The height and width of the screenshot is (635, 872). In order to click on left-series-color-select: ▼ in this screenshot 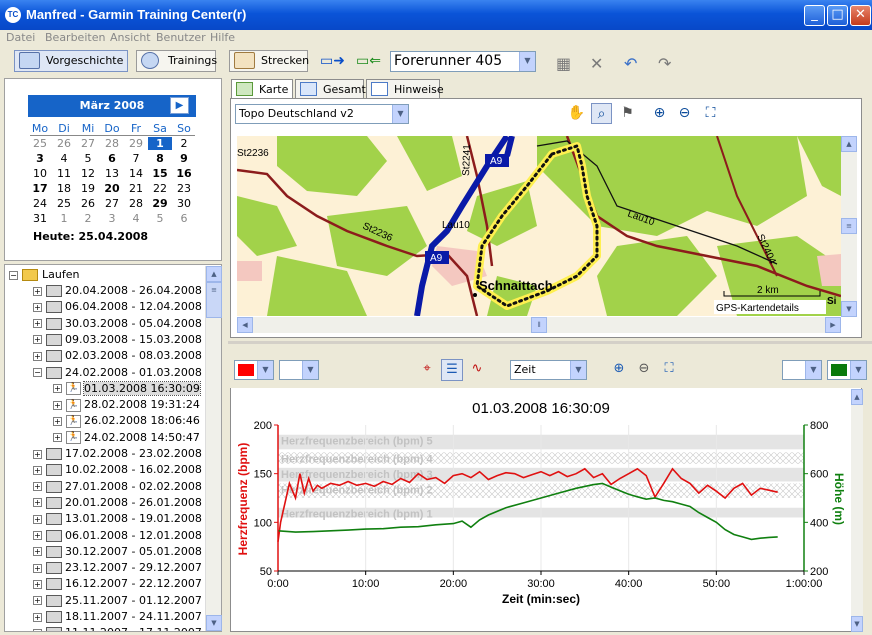, I will do `click(254, 370)`.